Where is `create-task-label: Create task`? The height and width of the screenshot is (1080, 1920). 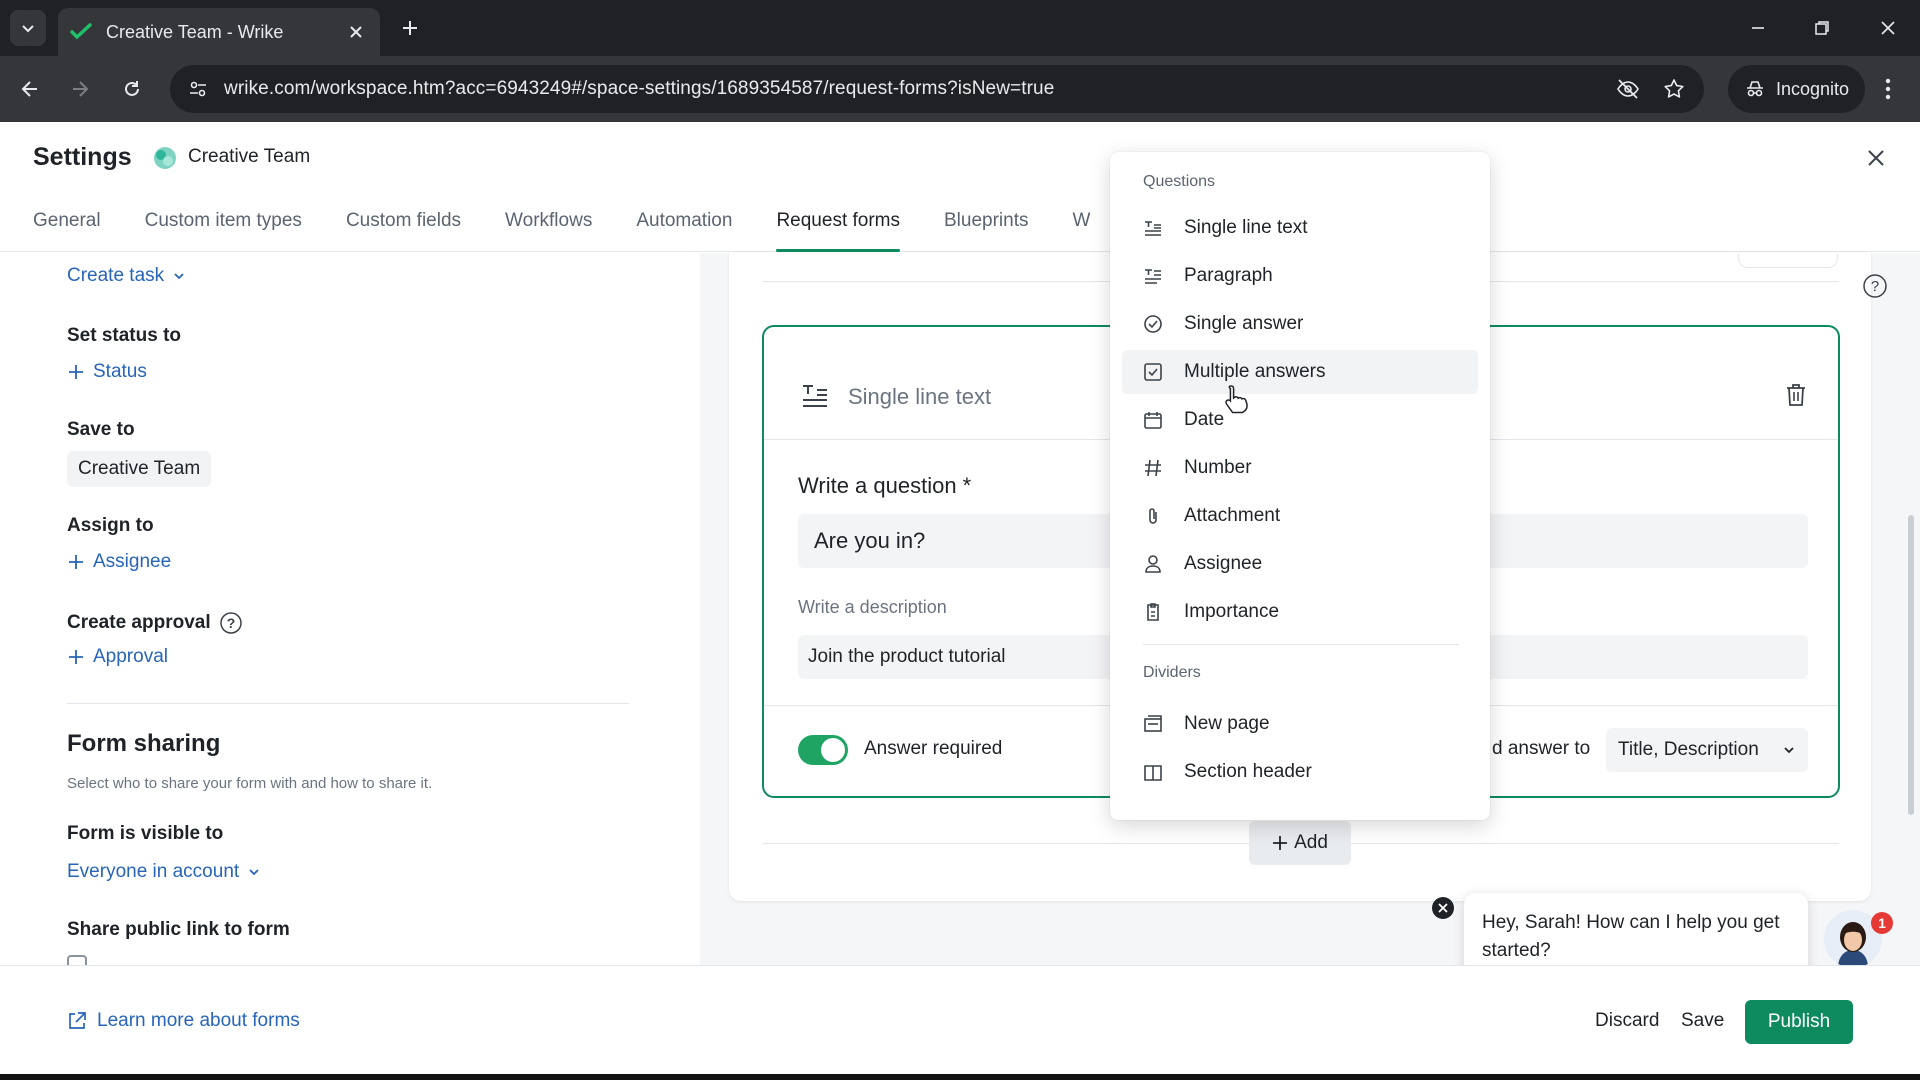
create-task-label: Create task is located at coordinates (116, 275).